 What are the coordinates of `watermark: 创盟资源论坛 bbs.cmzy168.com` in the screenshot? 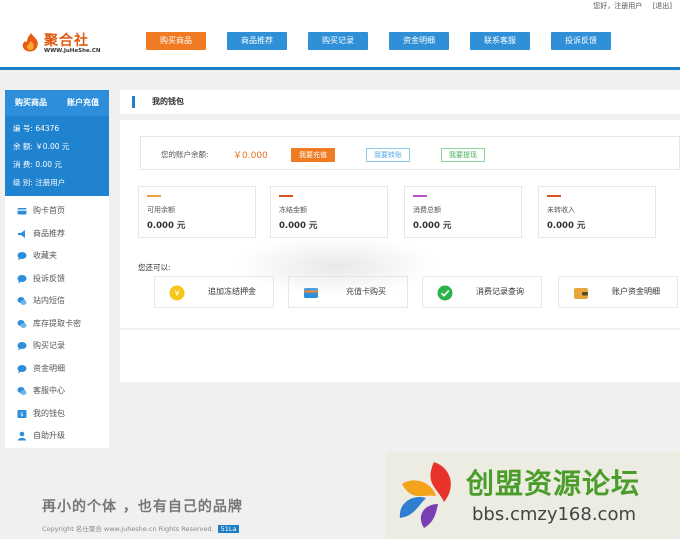 It's located at (533, 495).